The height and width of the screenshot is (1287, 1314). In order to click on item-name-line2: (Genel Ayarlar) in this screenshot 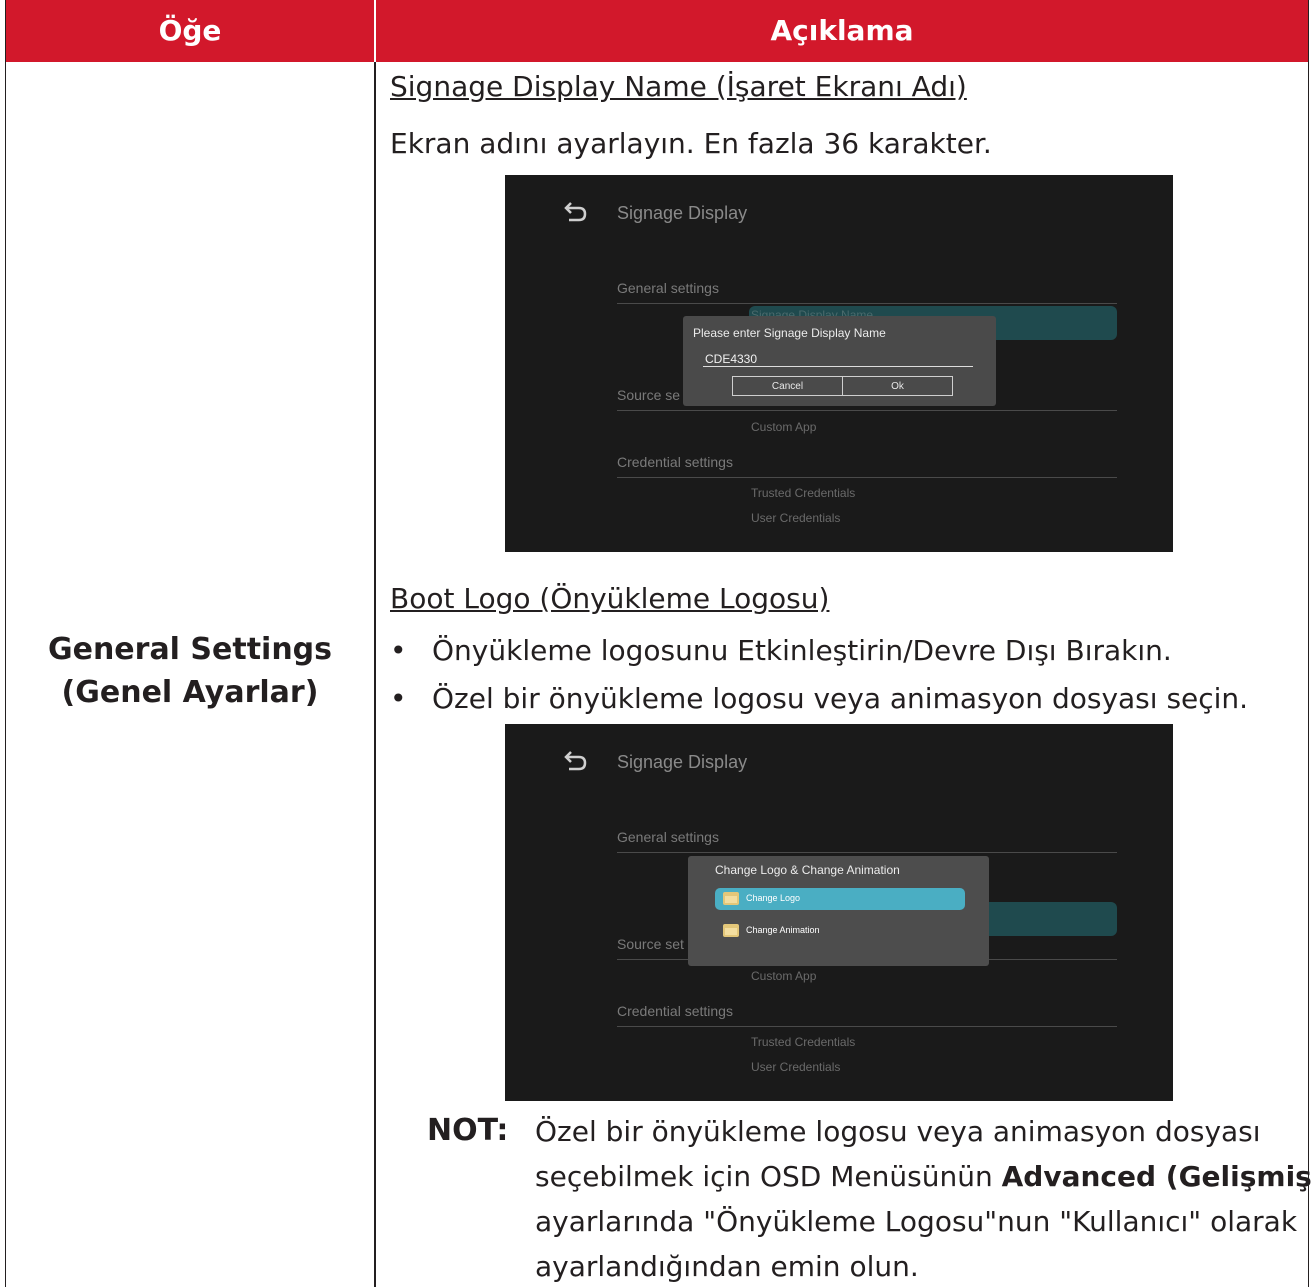, I will do `click(190, 692)`.